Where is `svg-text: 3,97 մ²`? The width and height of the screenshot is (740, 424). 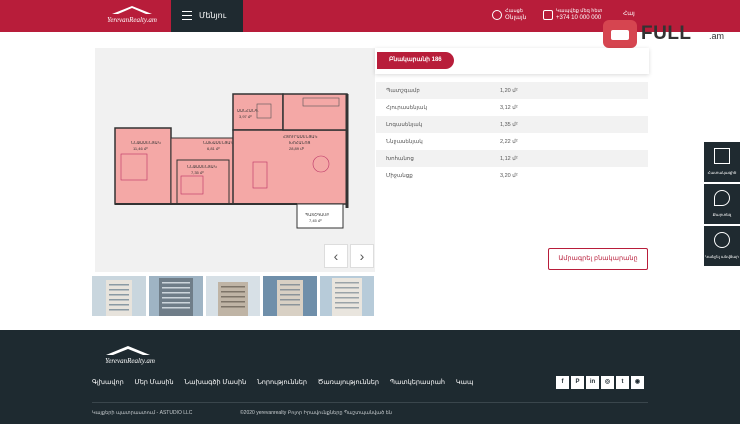 svg-text: 3,97 մ² is located at coordinates (245, 116).